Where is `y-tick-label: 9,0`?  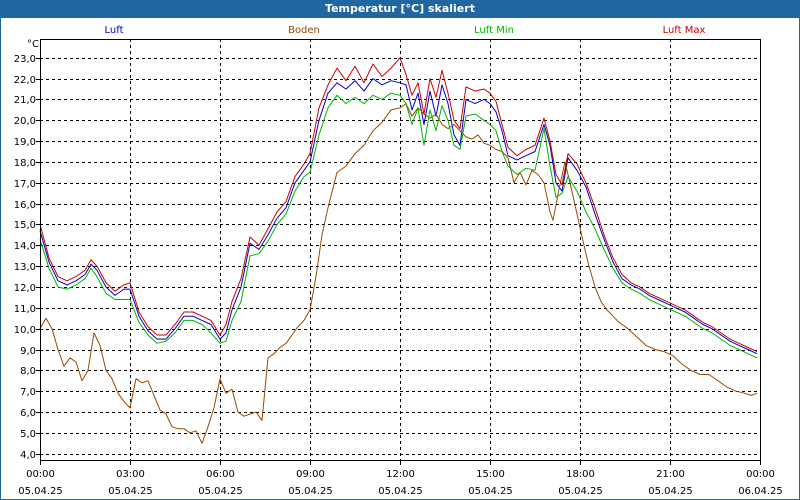 y-tick-label: 9,0 is located at coordinates (28, 351).